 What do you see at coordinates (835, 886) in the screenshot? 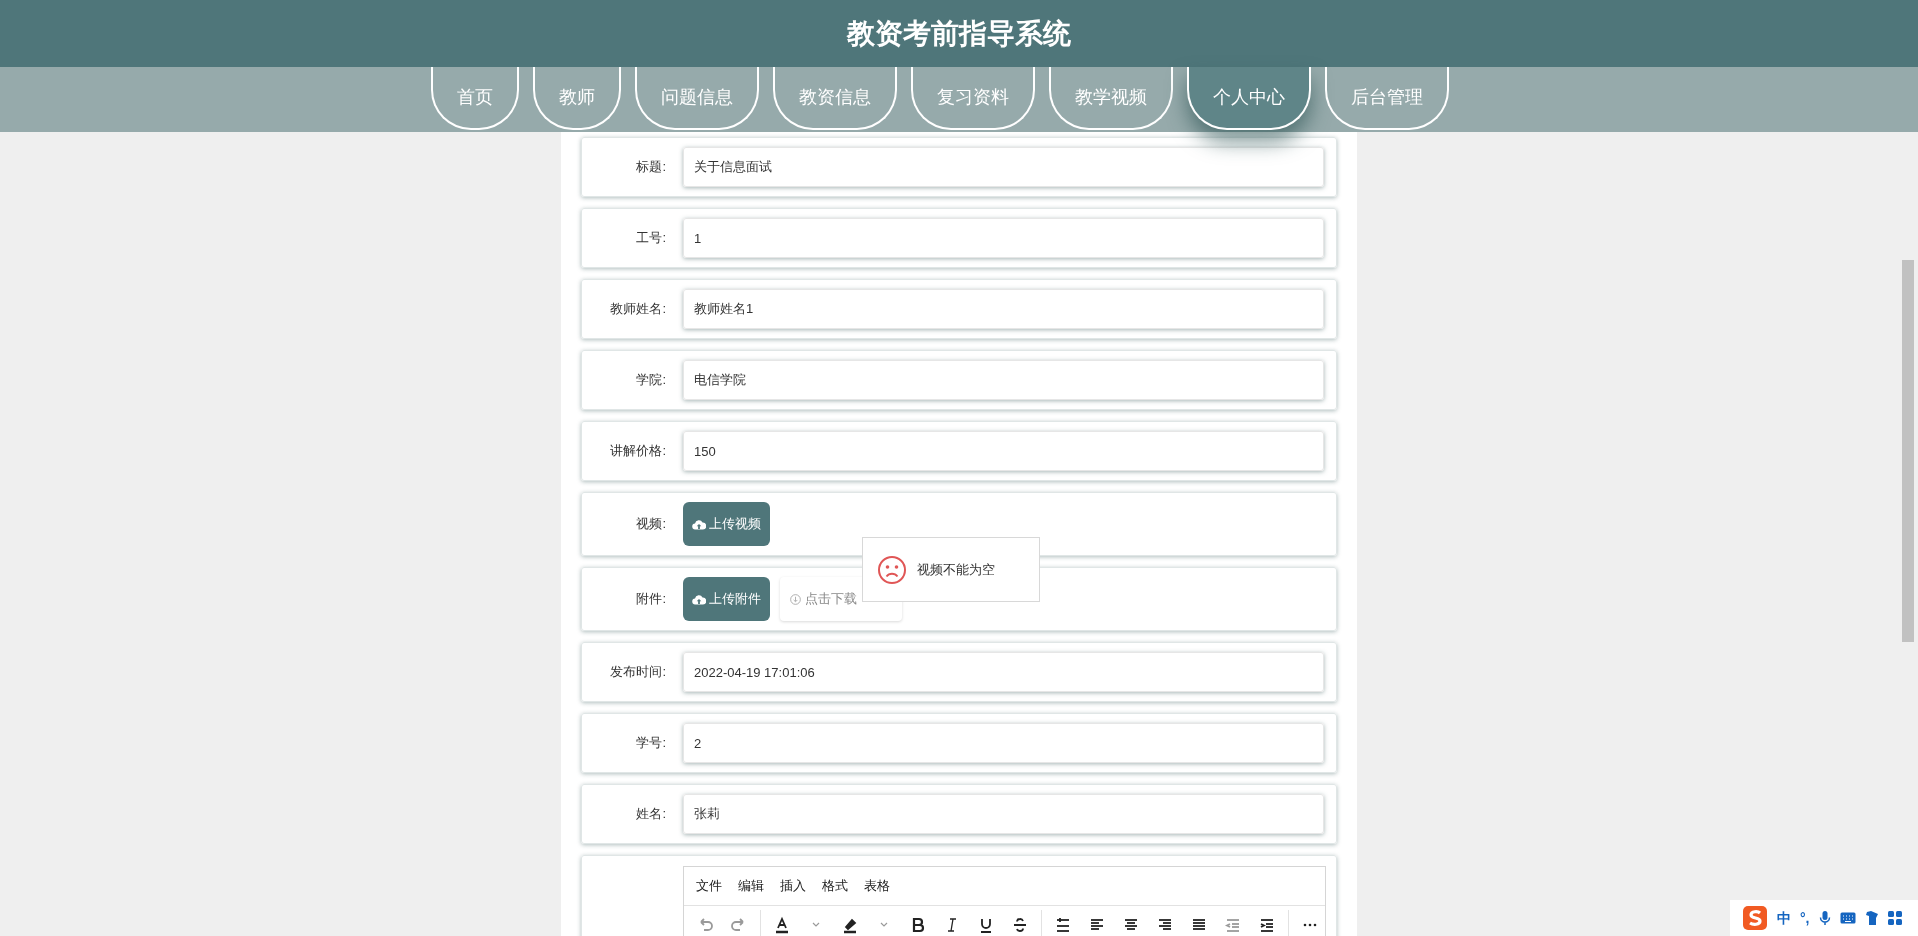
I see `editor-menu-item: 格式` at bounding box center [835, 886].